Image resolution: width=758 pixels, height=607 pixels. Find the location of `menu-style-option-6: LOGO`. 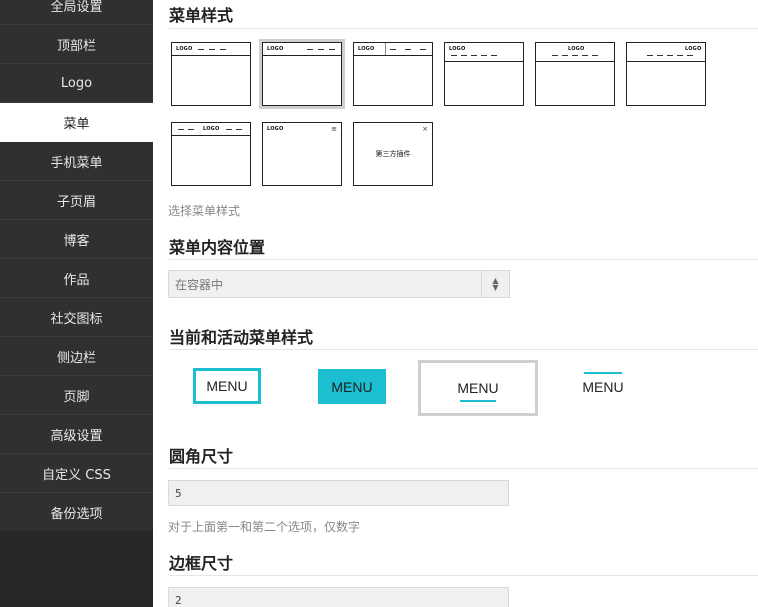

menu-style-option-6: LOGO is located at coordinates (666, 74).